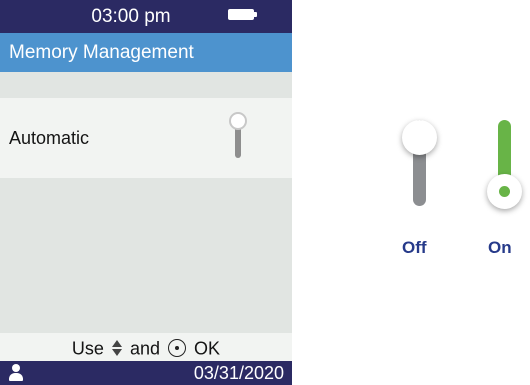  Describe the element at coordinates (255, 14) in the screenshot. I see `battery-tip` at that location.